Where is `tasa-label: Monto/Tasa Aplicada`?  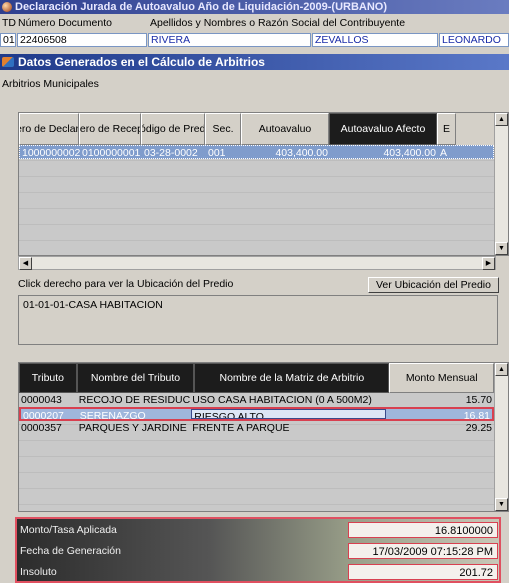 tasa-label: Monto/Tasa Aplicada is located at coordinates (68, 530).